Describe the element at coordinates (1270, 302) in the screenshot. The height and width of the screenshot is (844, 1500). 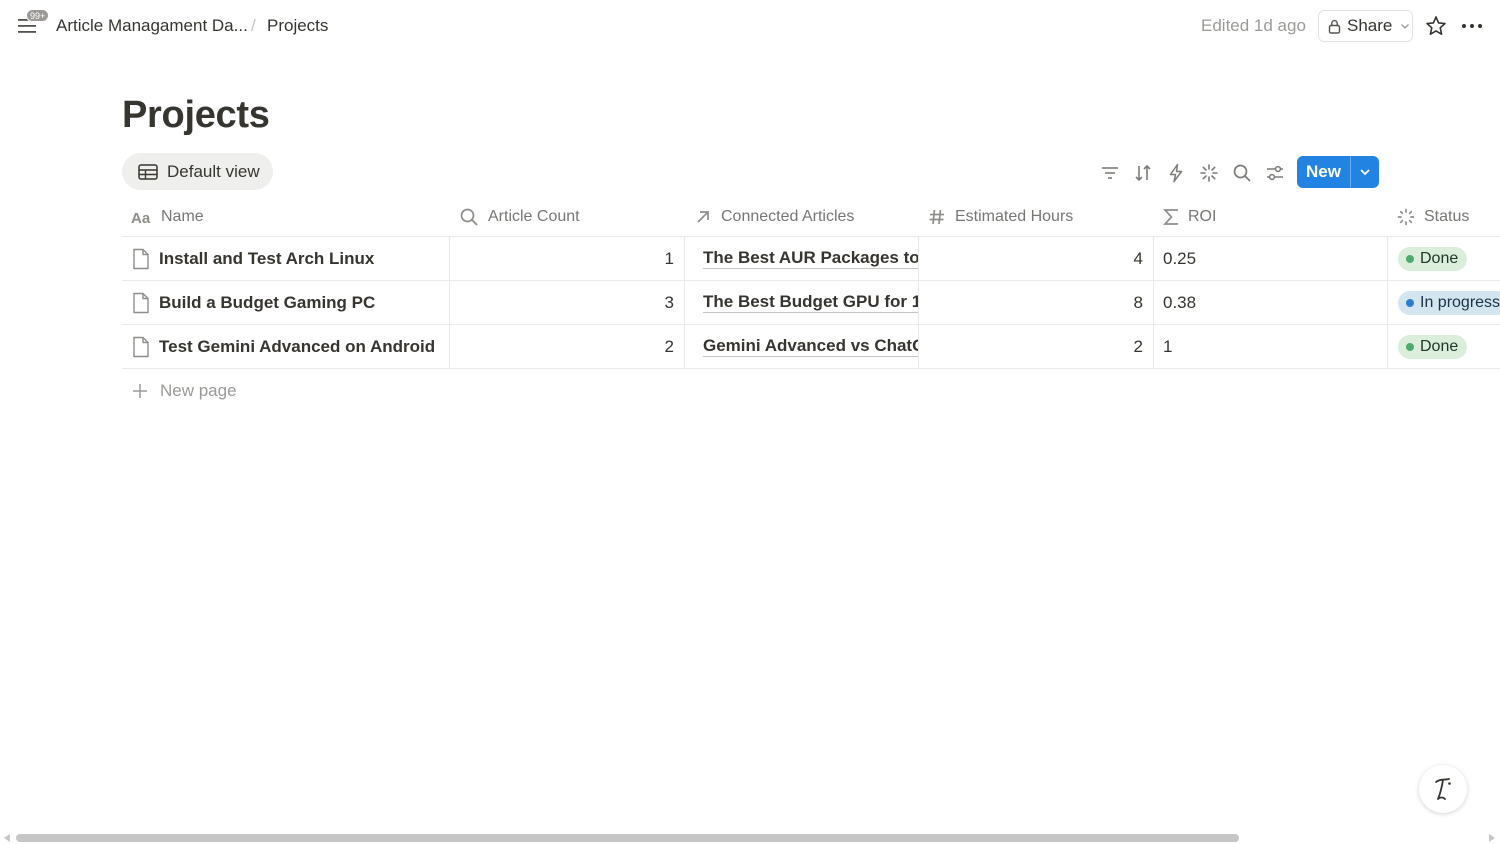
I see `cell-roi: 0.38` at that location.